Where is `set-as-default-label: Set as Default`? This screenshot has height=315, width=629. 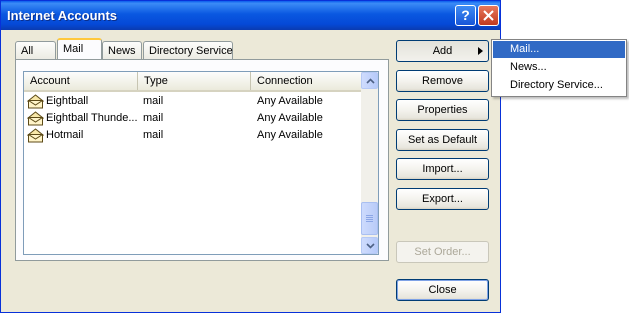
set-as-default-label: Set as Default is located at coordinates (442, 140).